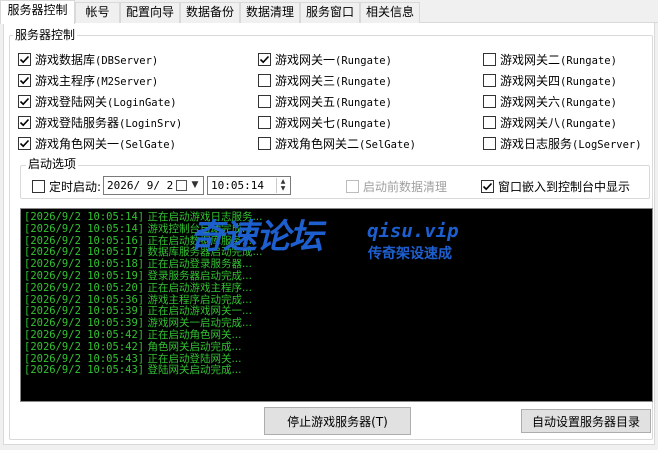  Describe the element at coordinates (84, 287) in the screenshot. I see `log-timestamp: [2026/9/2 10:05:20]` at that location.